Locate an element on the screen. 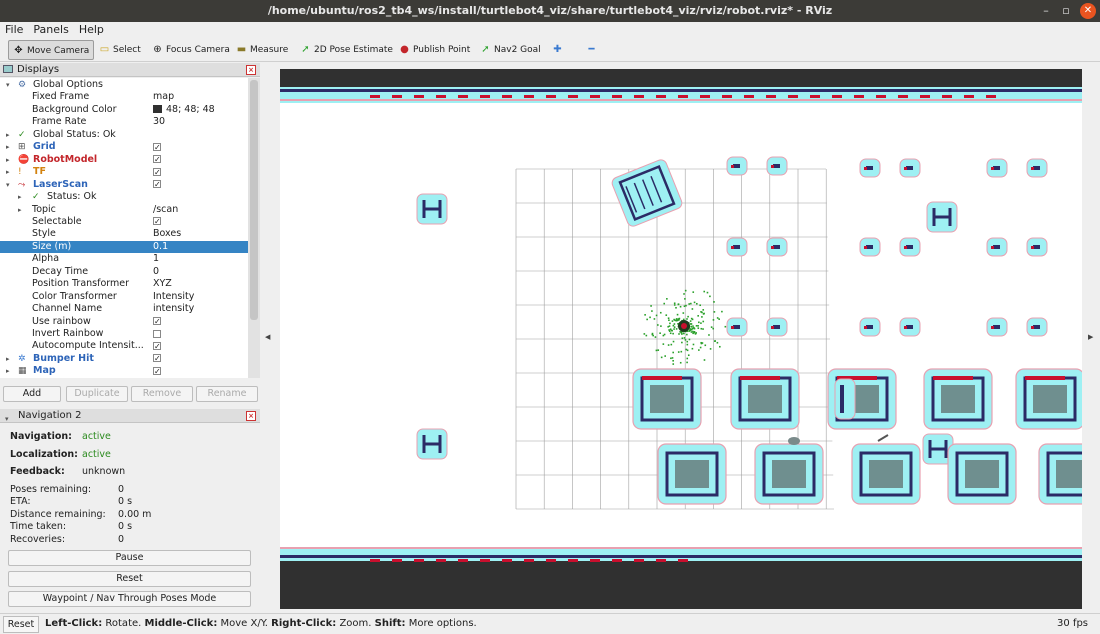  particle is located at coordinates (689, 339).